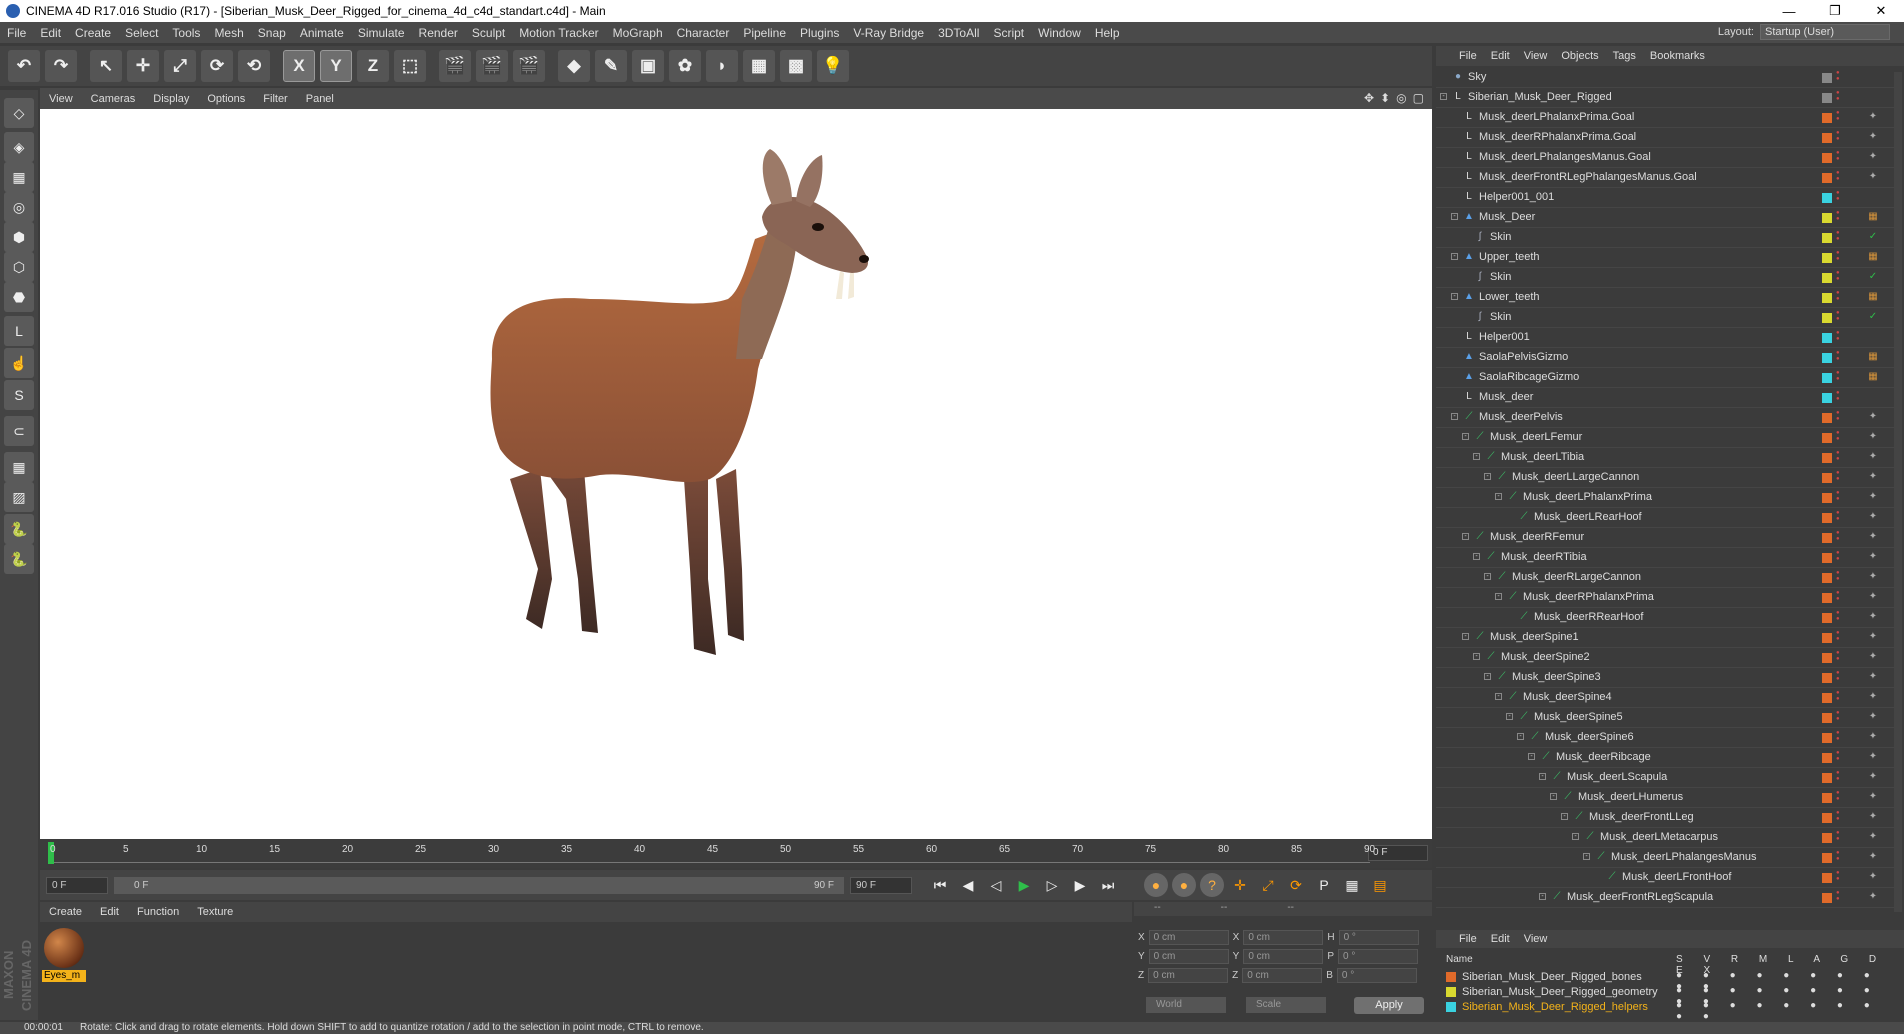 Image resolution: width=1904 pixels, height=1034 pixels. What do you see at coordinates (272, 33) in the screenshot?
I see `menu-snap: Snap` at bounding box center [272, 33].